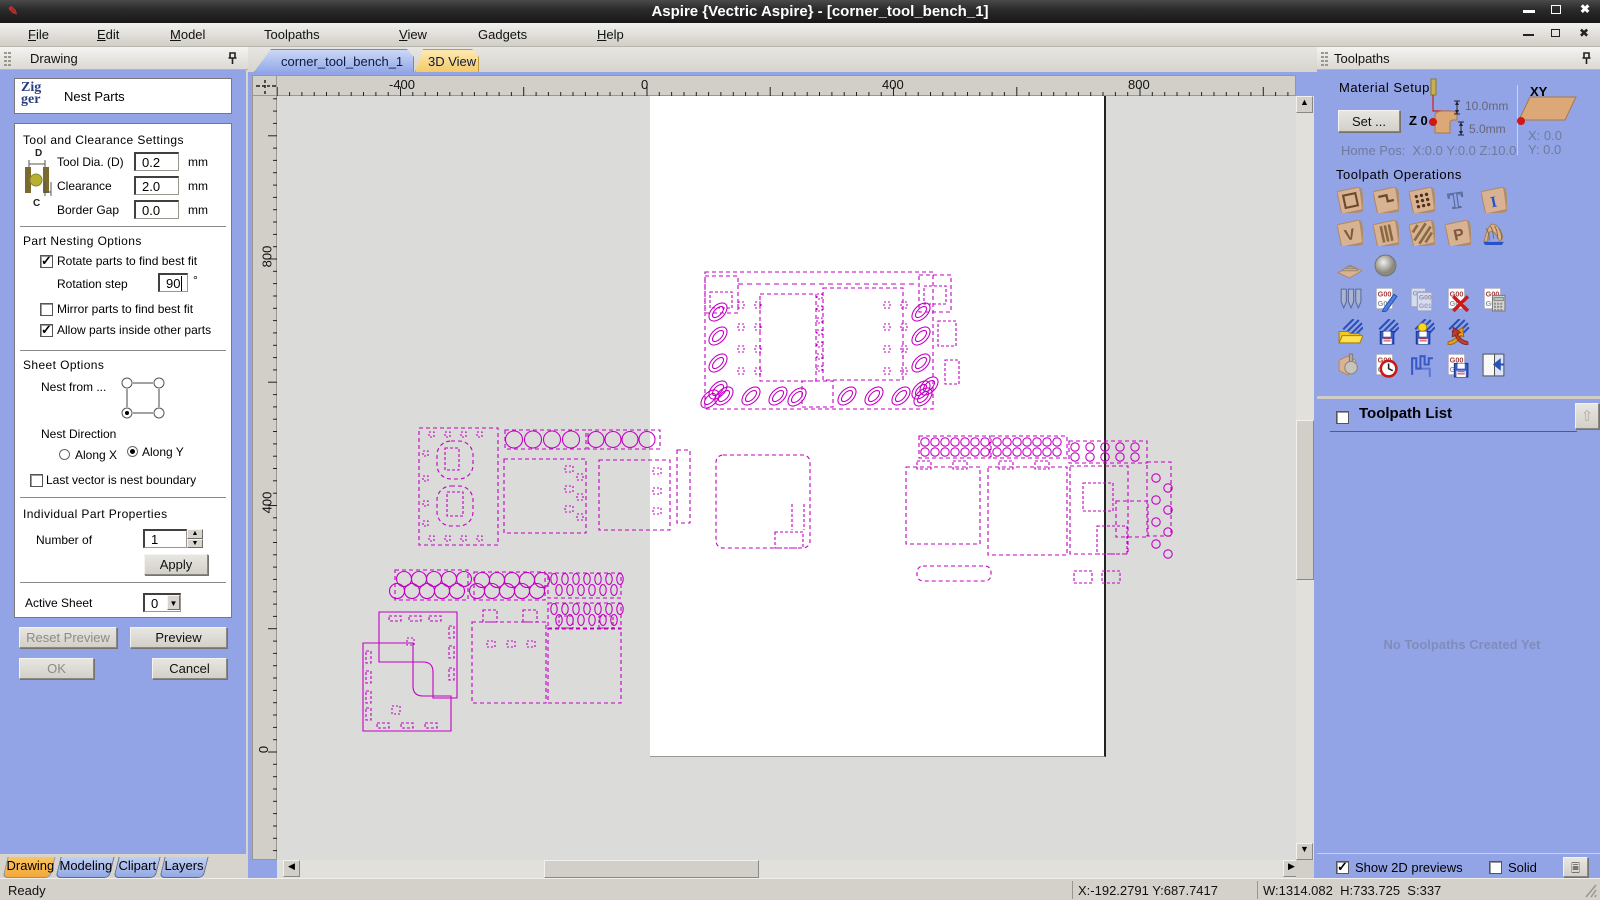  What do you see at coordinates (1425, 306) in the screenshot?
I see `svg-text: G01` at bounding box center [1425, 306].